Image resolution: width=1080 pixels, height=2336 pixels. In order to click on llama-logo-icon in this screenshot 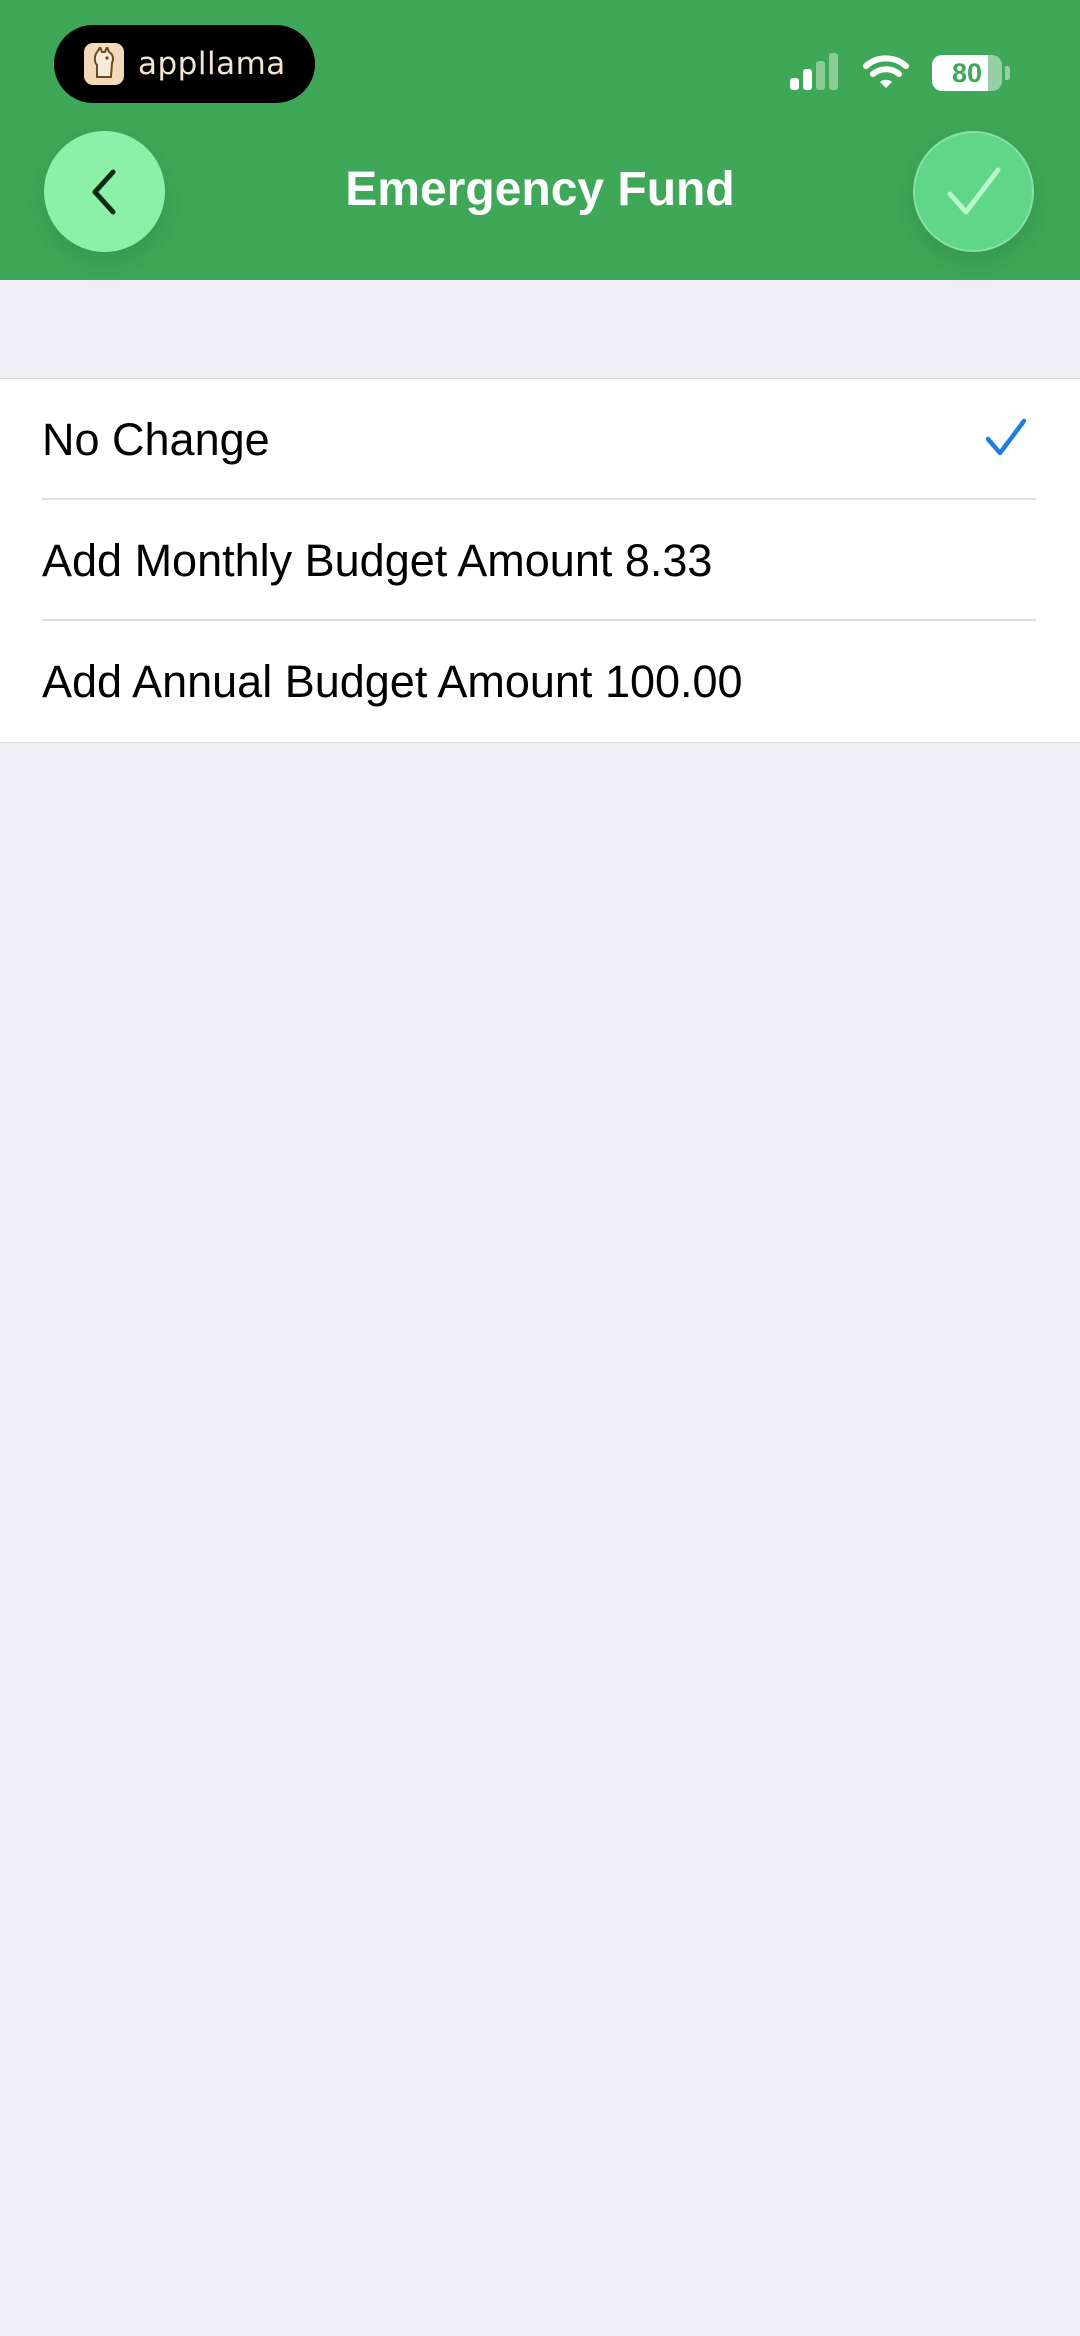, I will do `click(104, 64)`.